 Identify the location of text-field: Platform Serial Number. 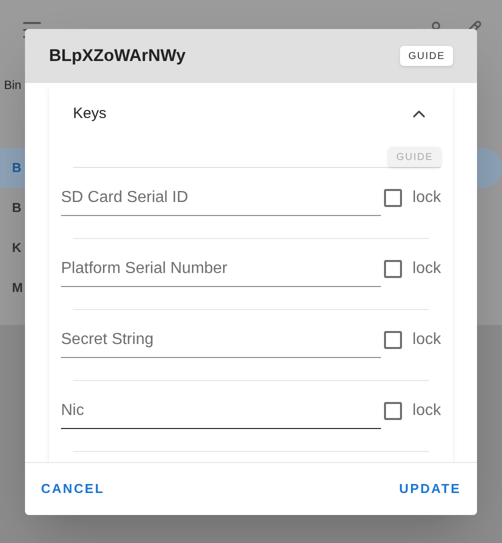
(221, 269).